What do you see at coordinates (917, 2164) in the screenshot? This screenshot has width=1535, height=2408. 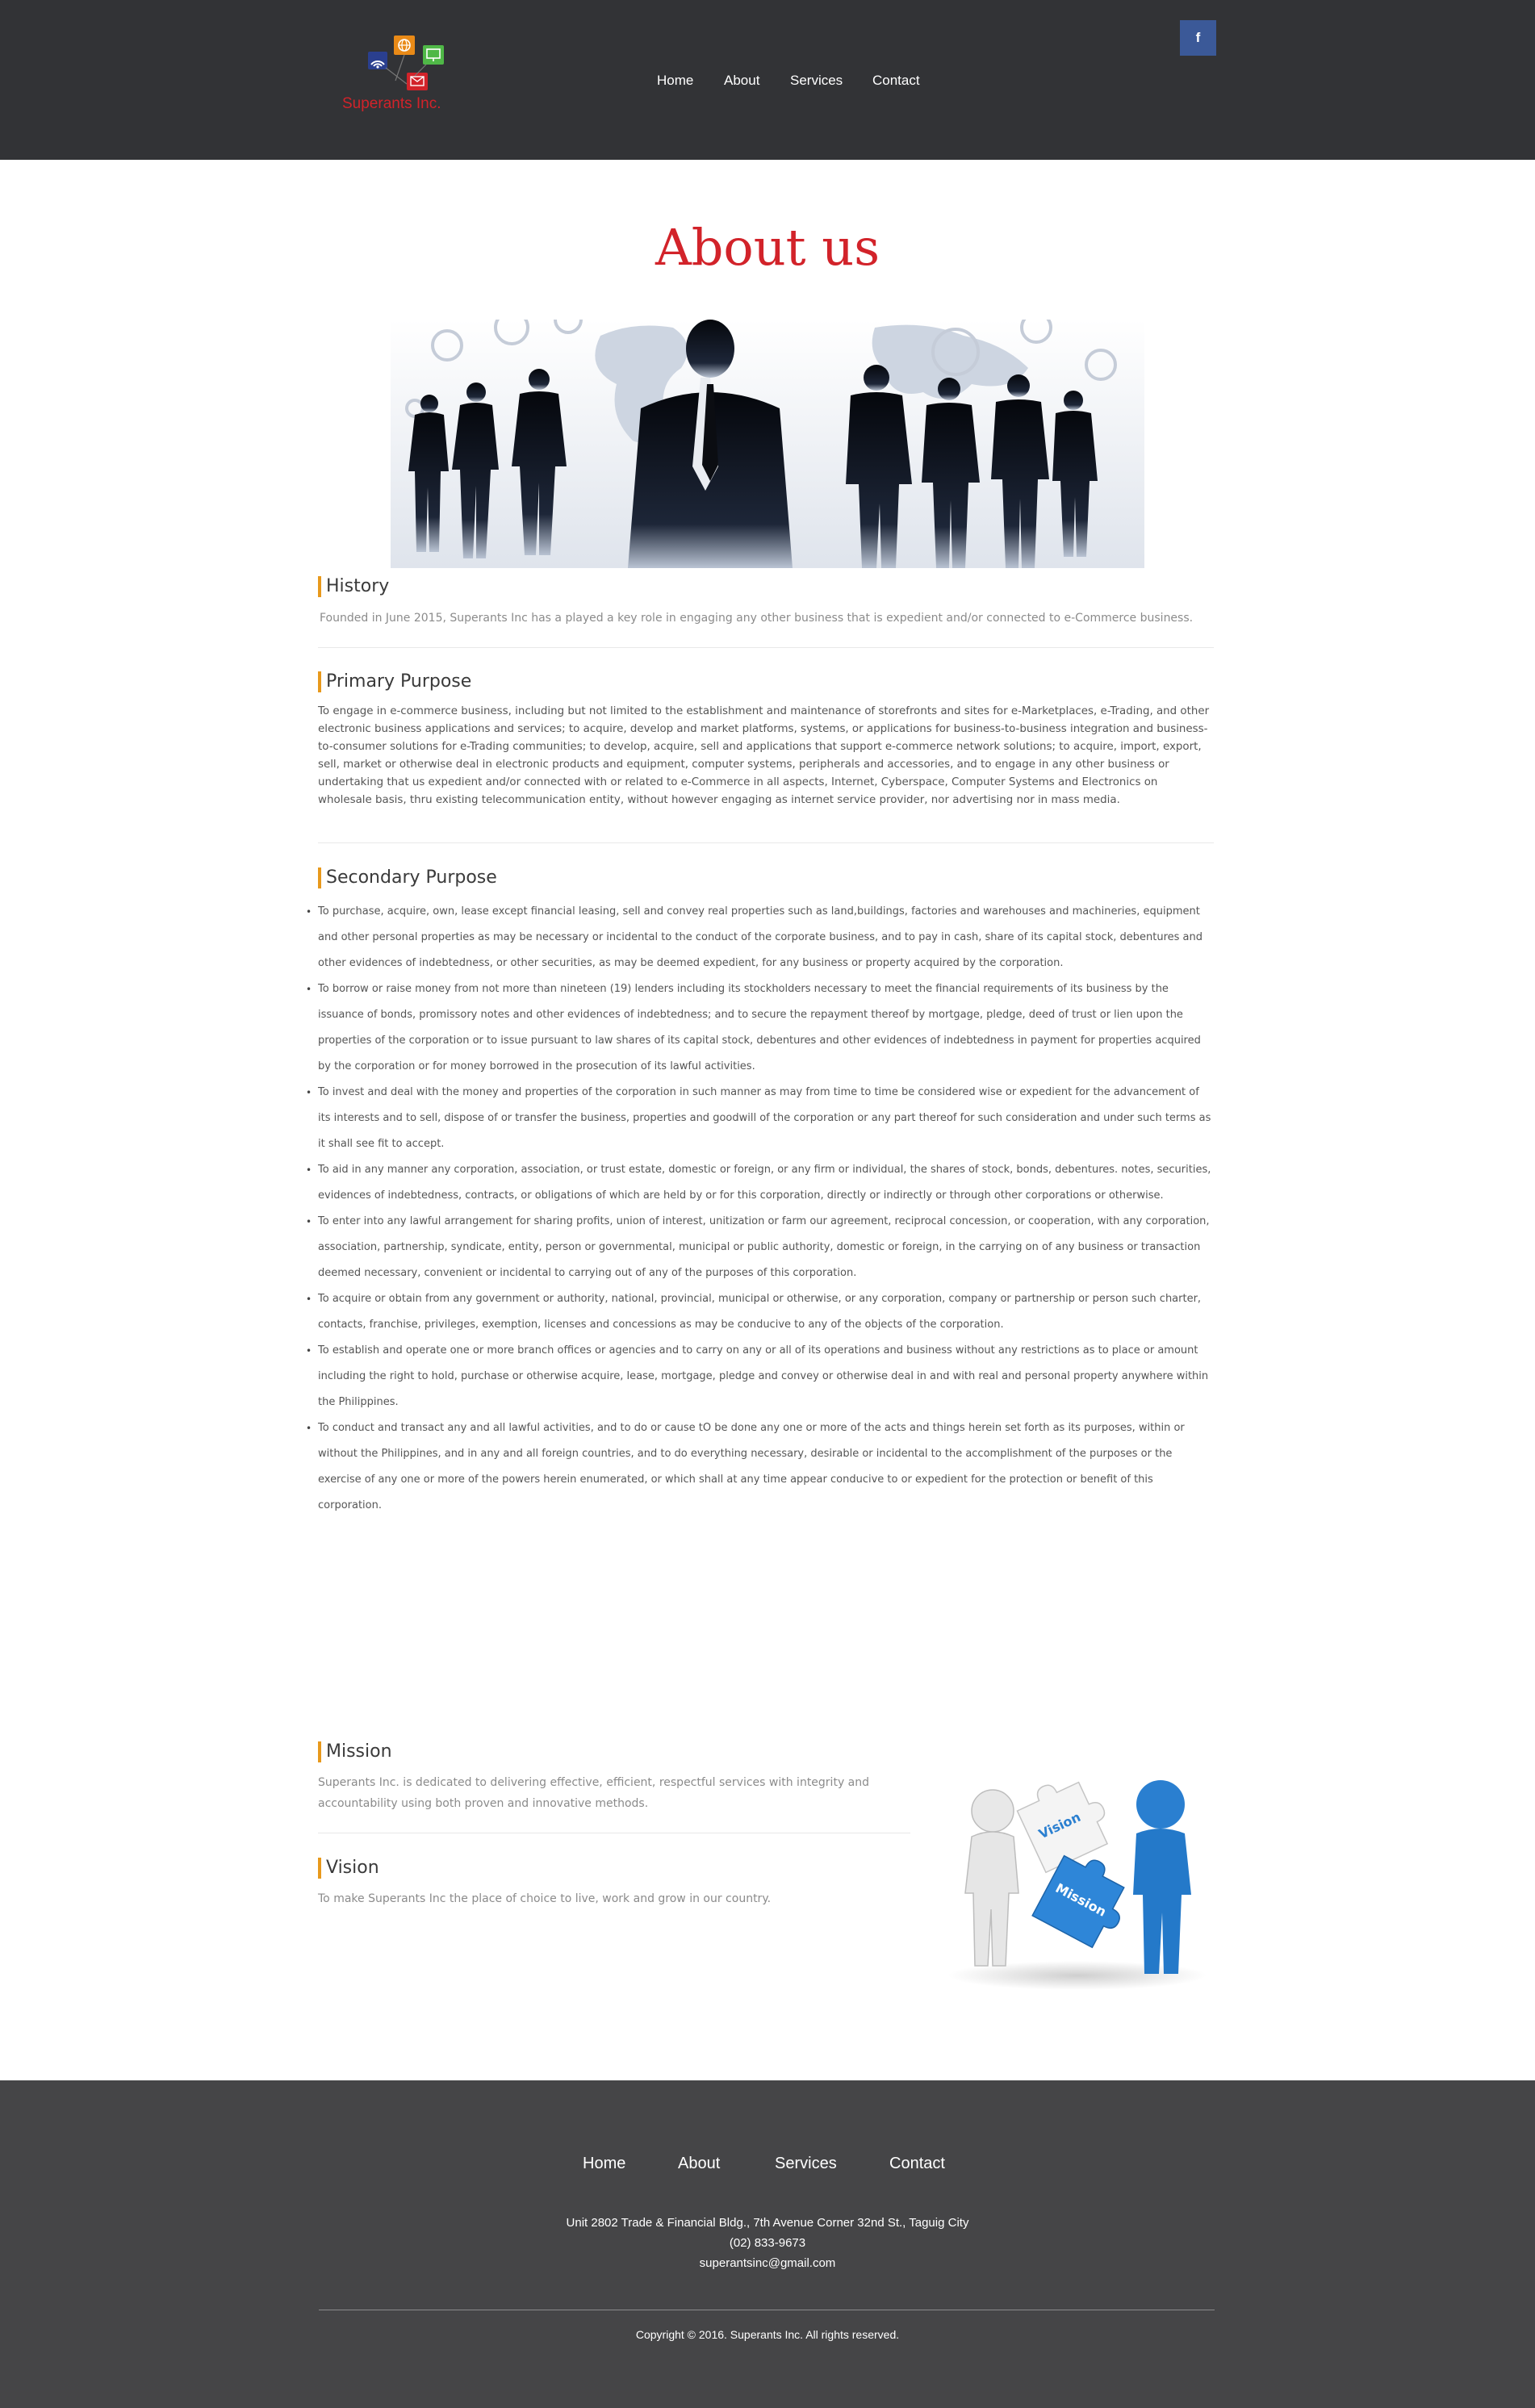 I see `footer-nav-contact: Contact` at bounding box center [917, 2164].